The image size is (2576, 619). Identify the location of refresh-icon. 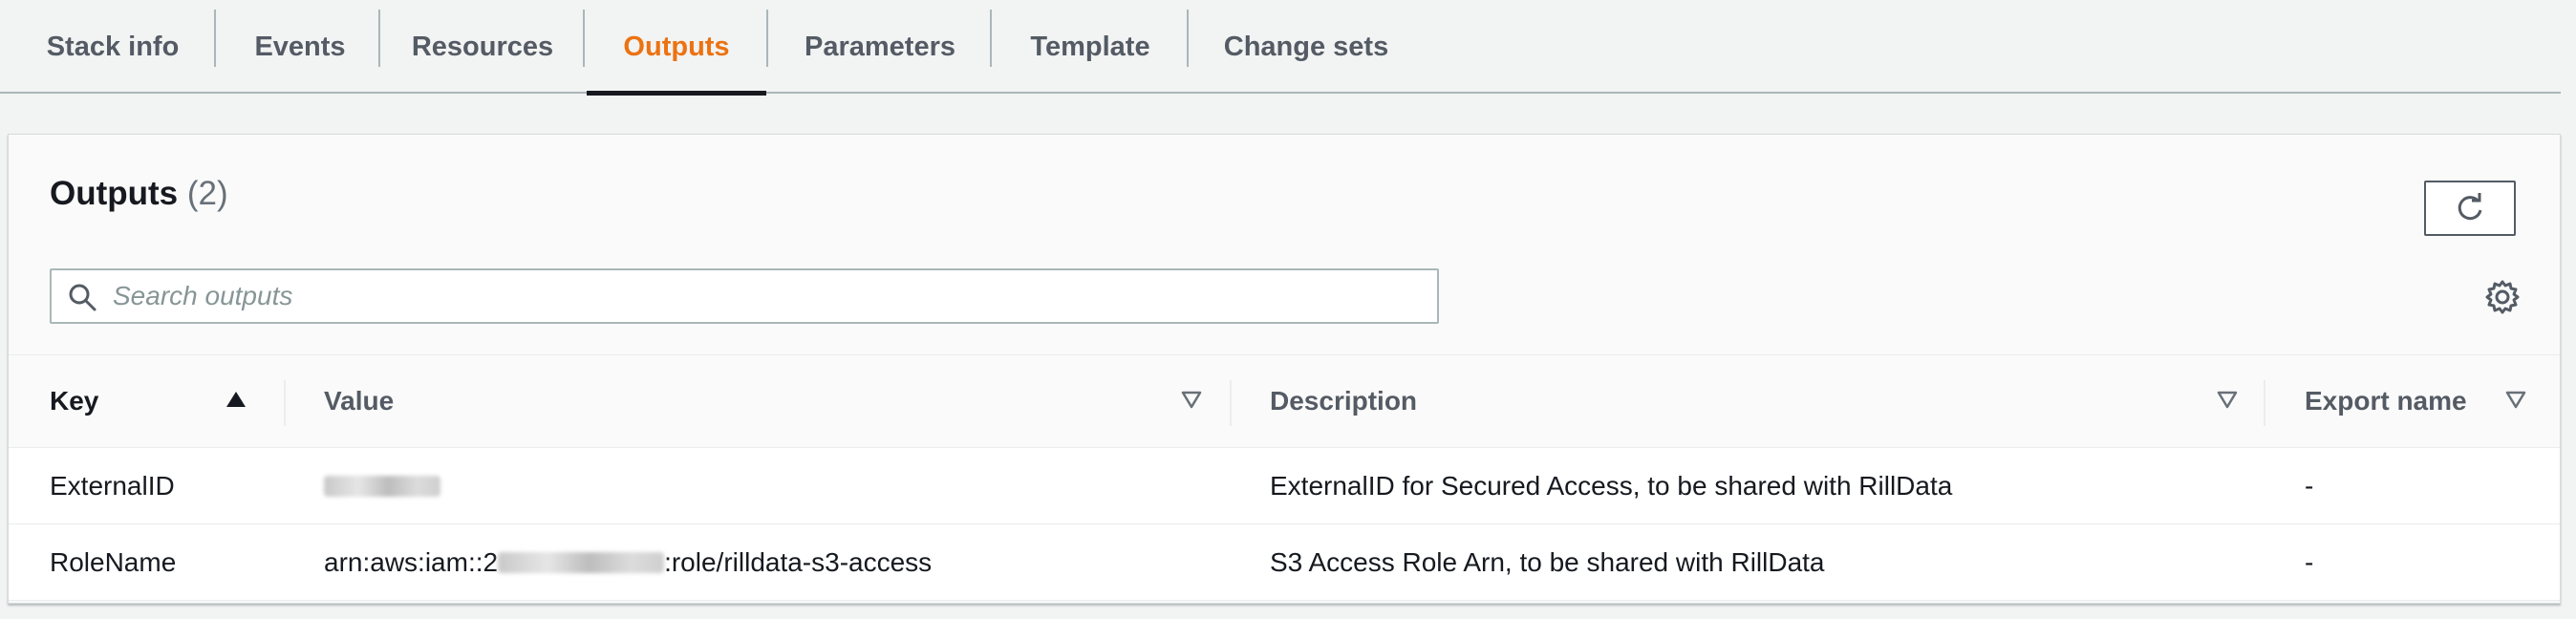
(2470, 207).